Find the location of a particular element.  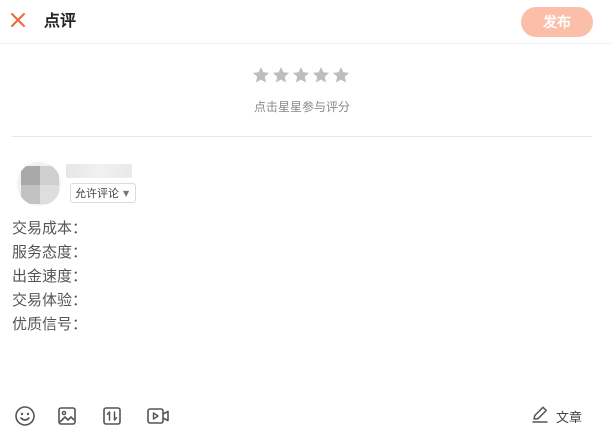

video-icon is located at coordinates (158, 416).